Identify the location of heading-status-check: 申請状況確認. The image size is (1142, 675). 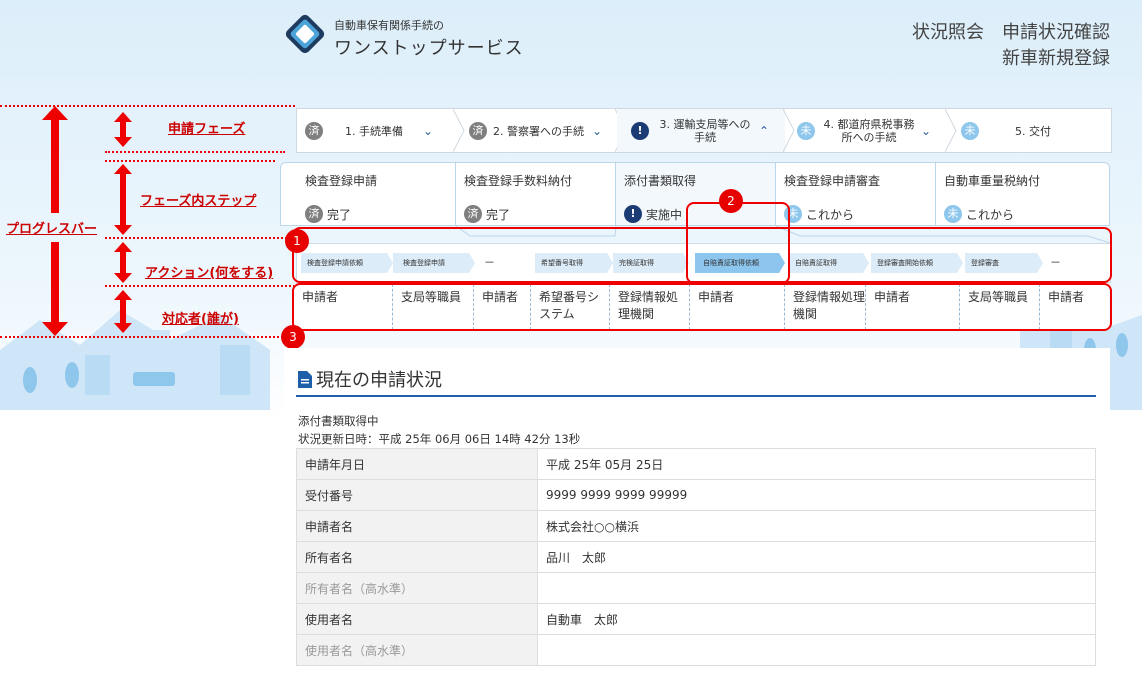
(1056, 32).